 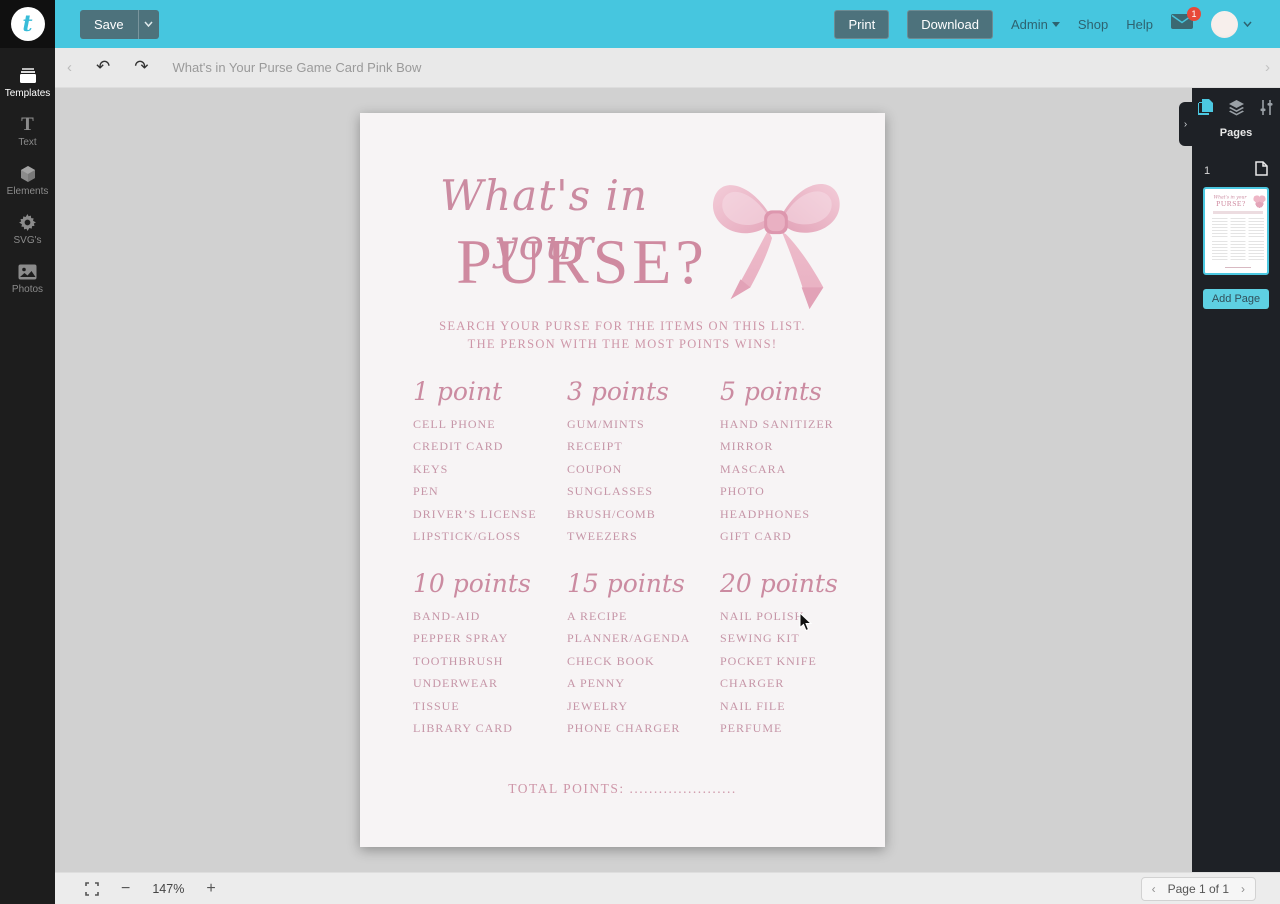 What do you see at coordinates (141, 67) in the screenshot?
I see `redo-button: ↷` at bounding box center [141, 67].